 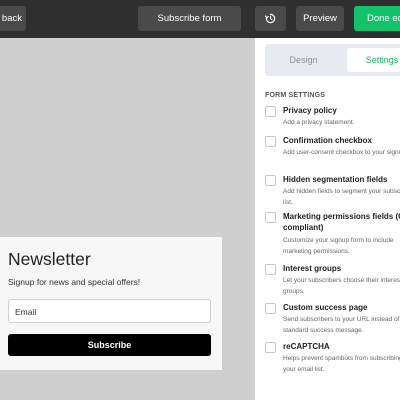 What do you see at coordinates (270, 111) in the screenshot?
I see `privacy-policy-checkbox` at bounding box center [270, 111].